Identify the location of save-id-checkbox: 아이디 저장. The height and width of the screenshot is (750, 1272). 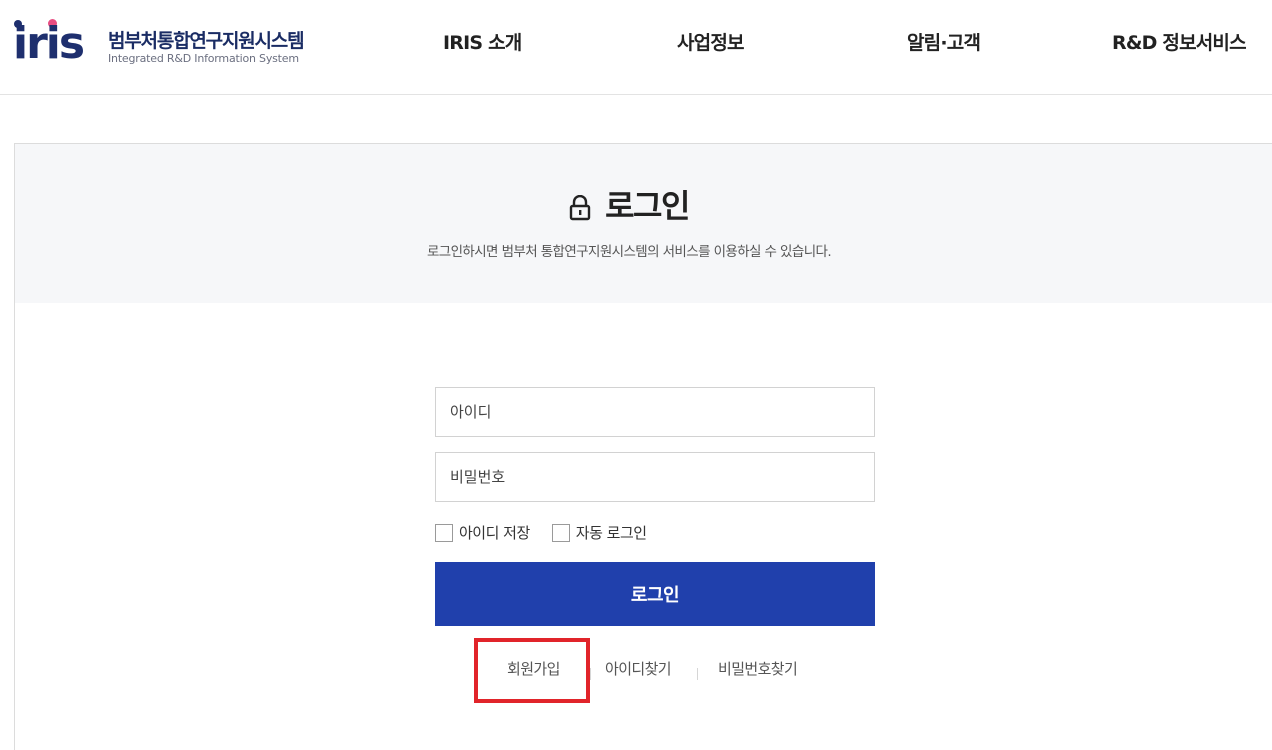
(482, 532).